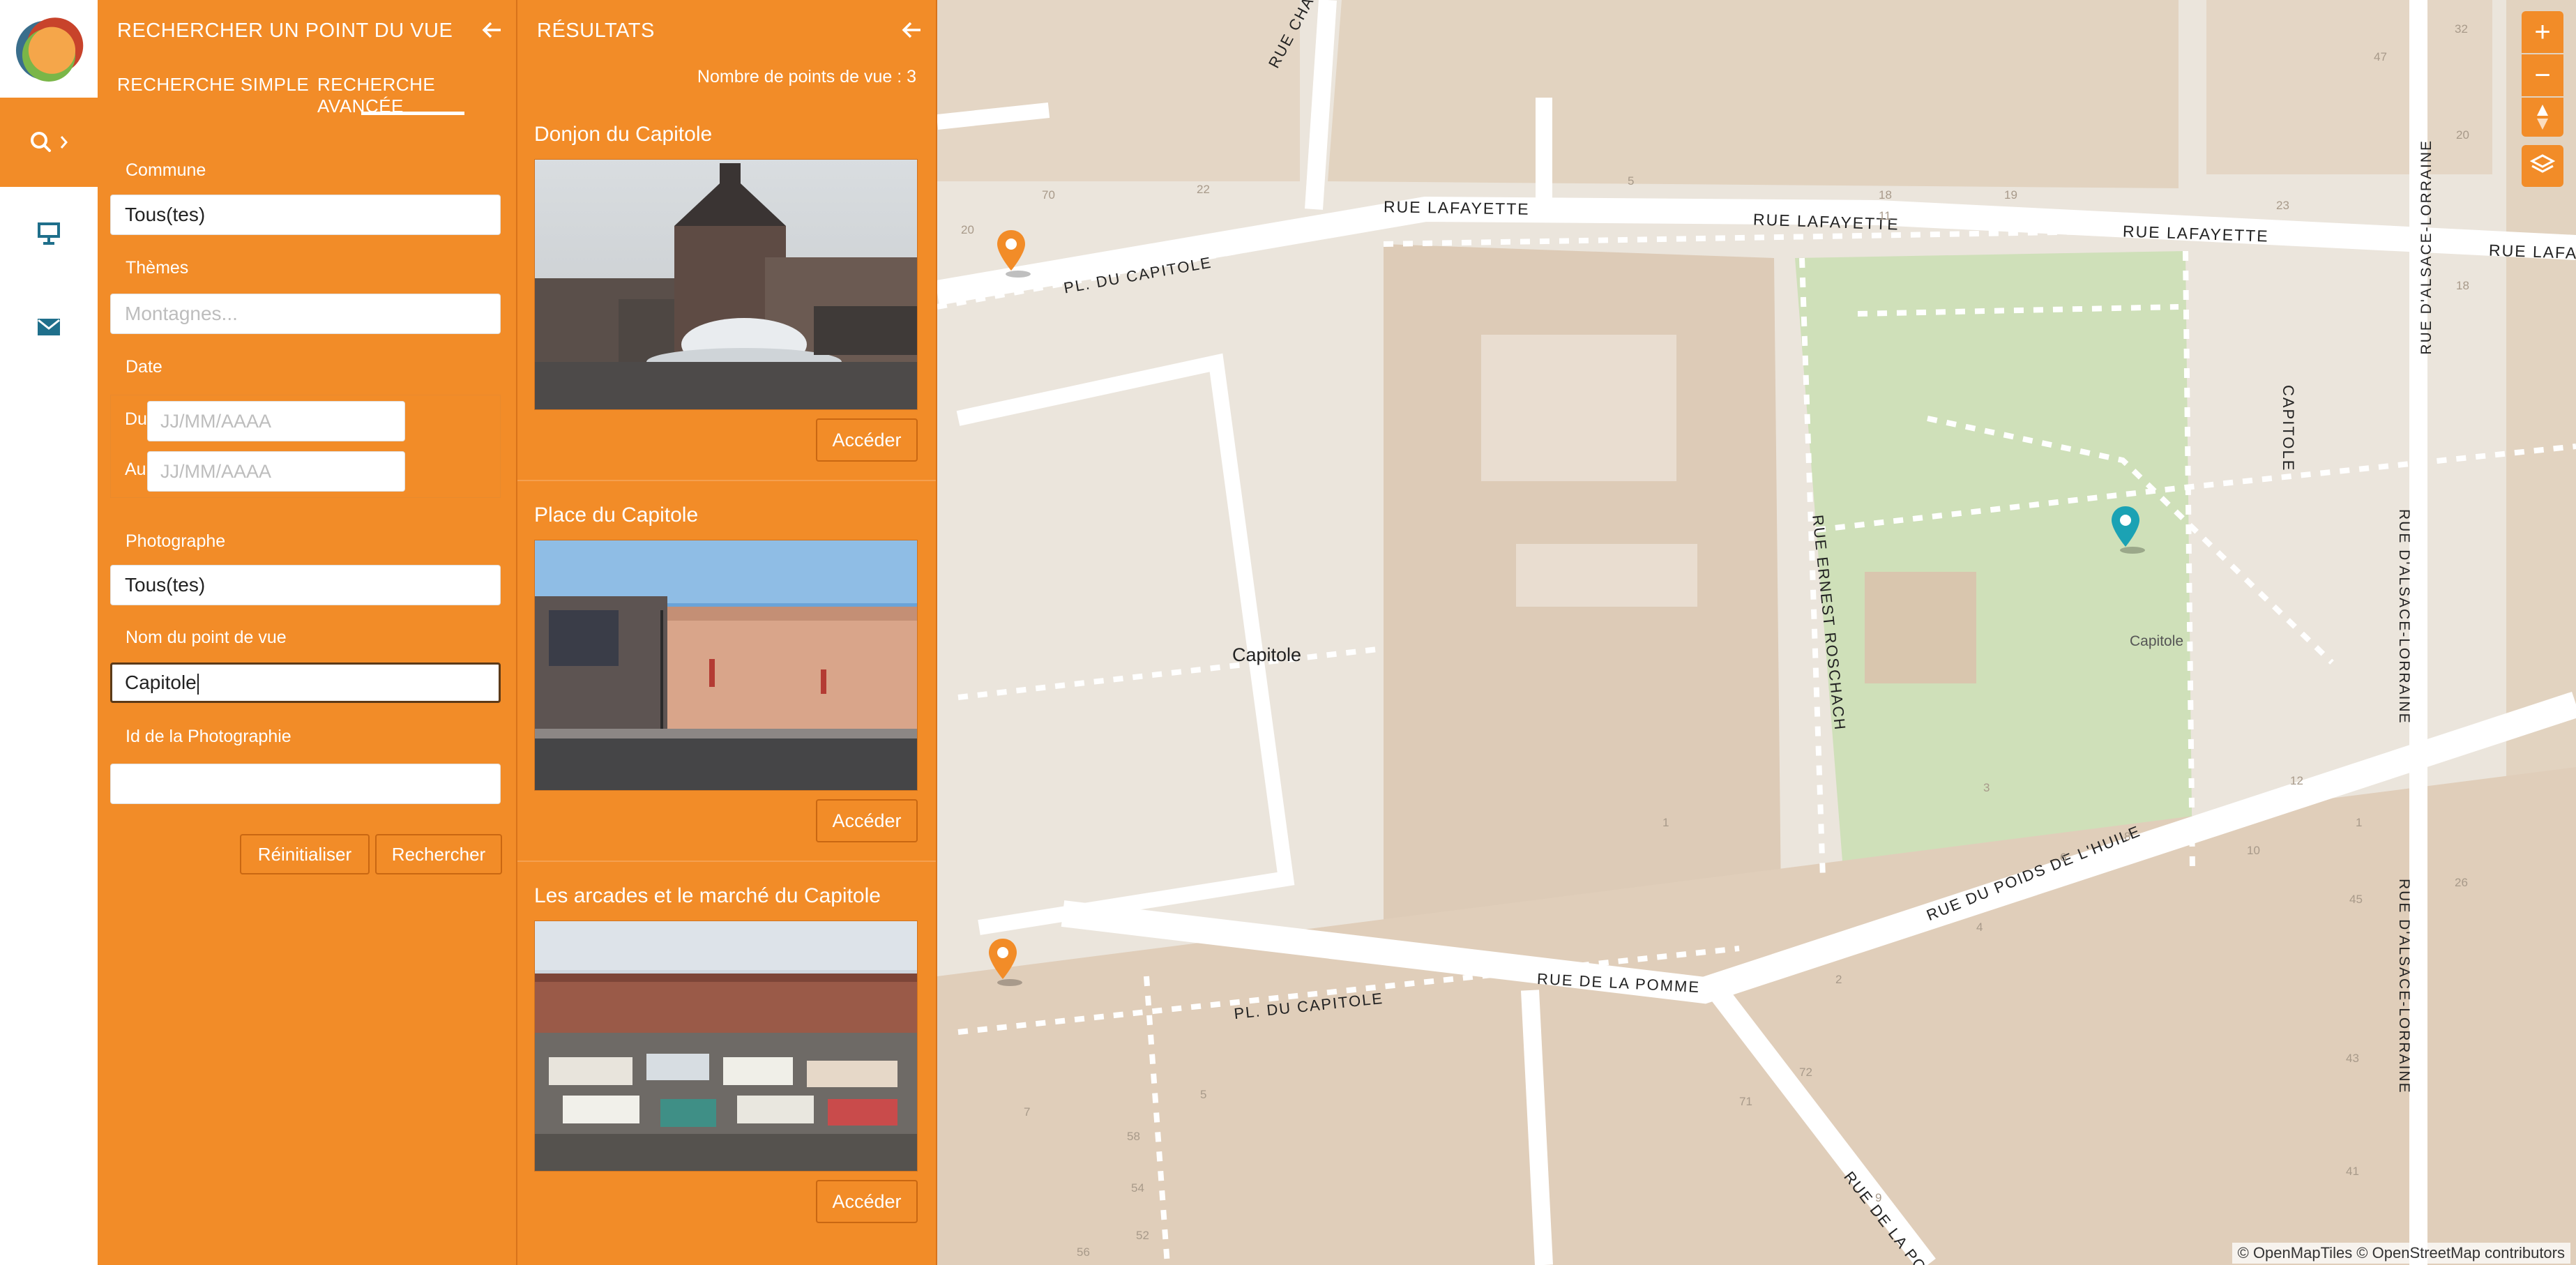 The image size is (2576, 1265). What do you see at coordinates (49, 49) in the screenshot?
I see `app-logo` at bounding box center [49, 49].